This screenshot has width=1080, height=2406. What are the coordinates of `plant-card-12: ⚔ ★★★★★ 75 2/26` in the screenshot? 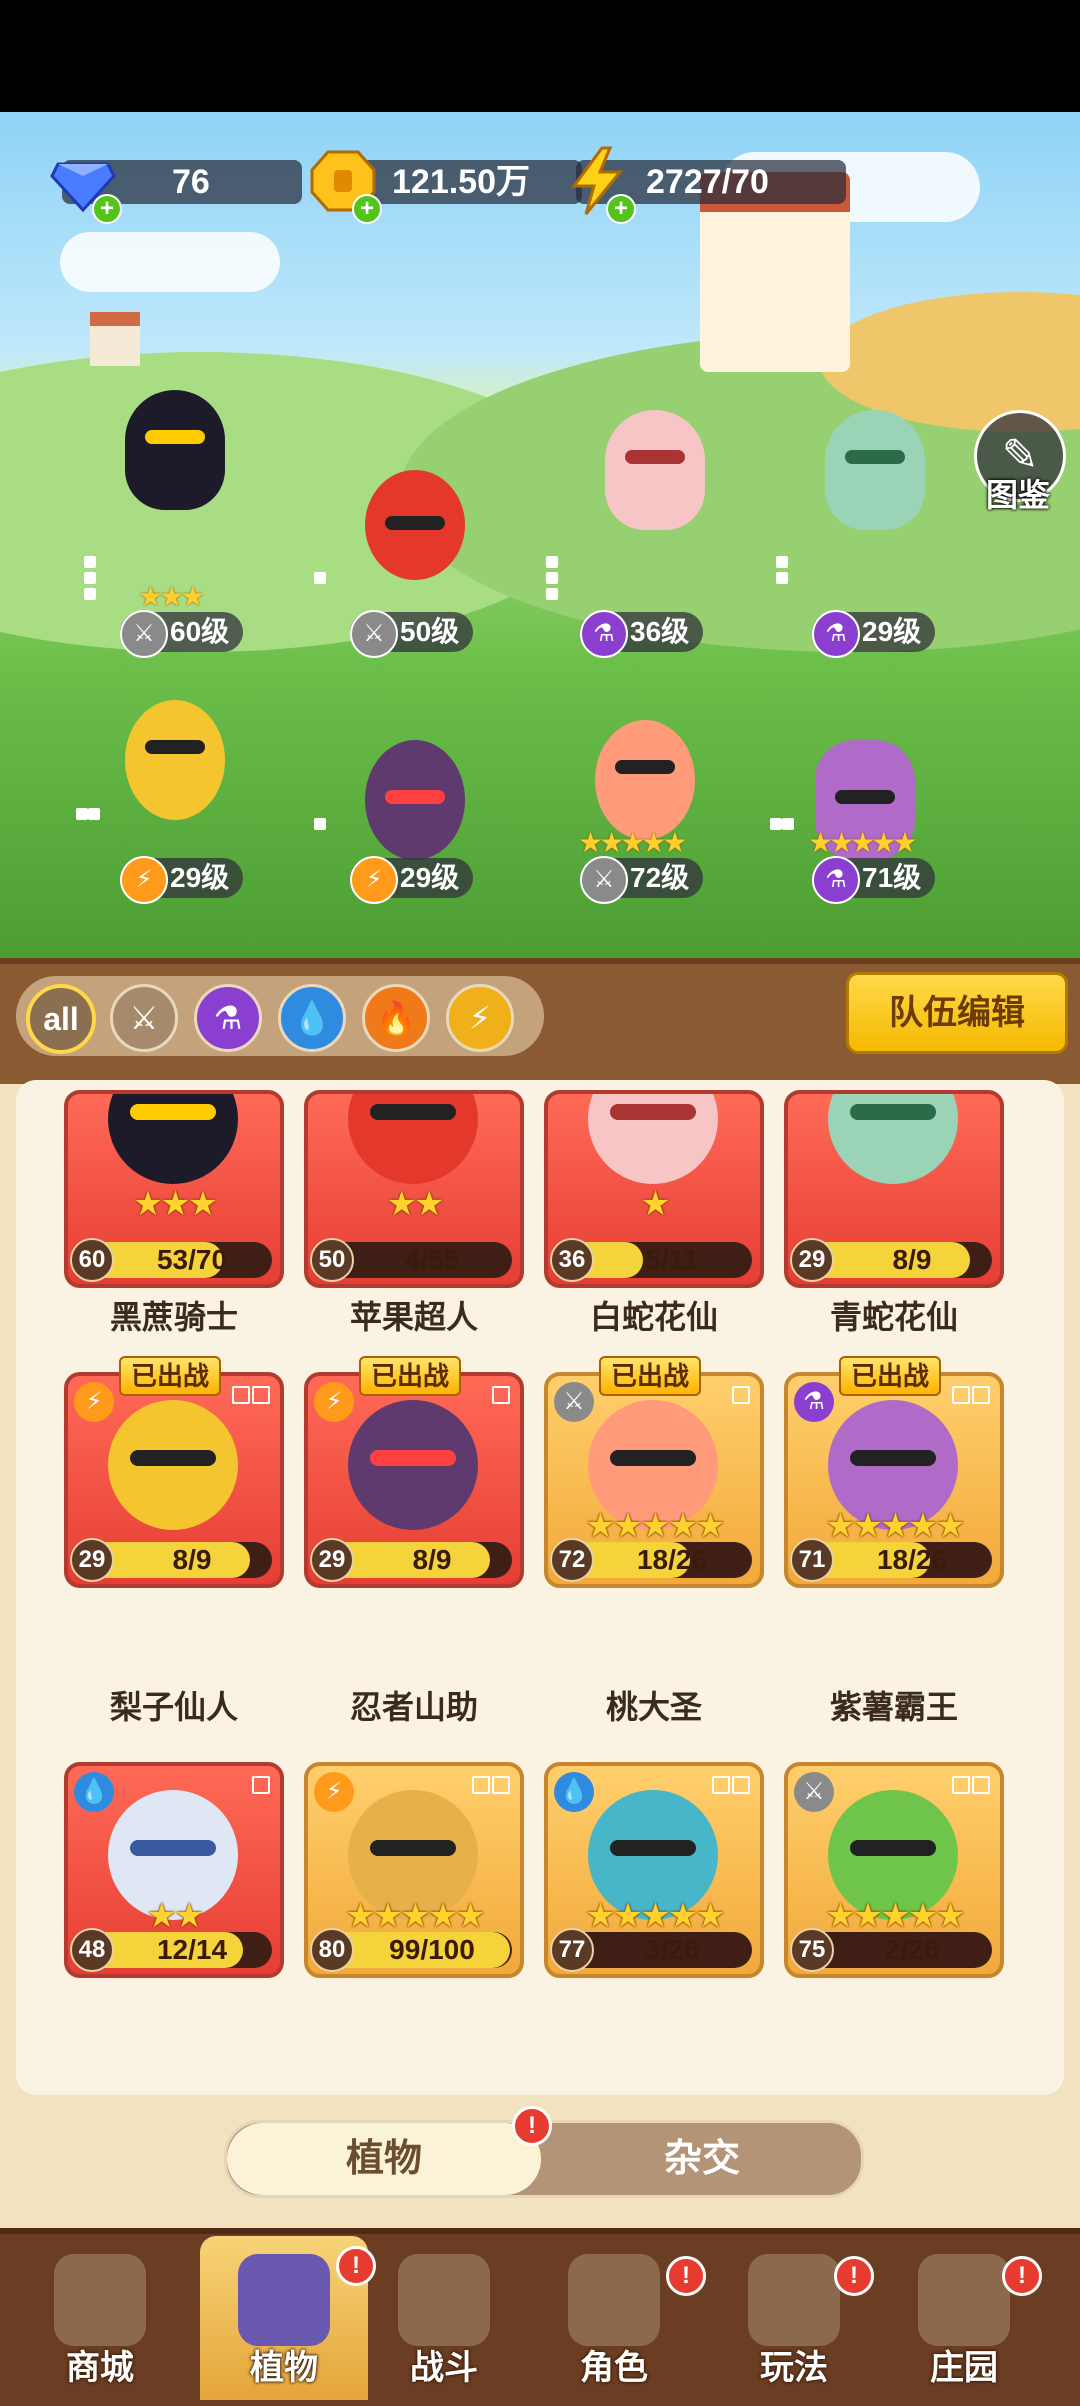 It's located at (894, 1870).